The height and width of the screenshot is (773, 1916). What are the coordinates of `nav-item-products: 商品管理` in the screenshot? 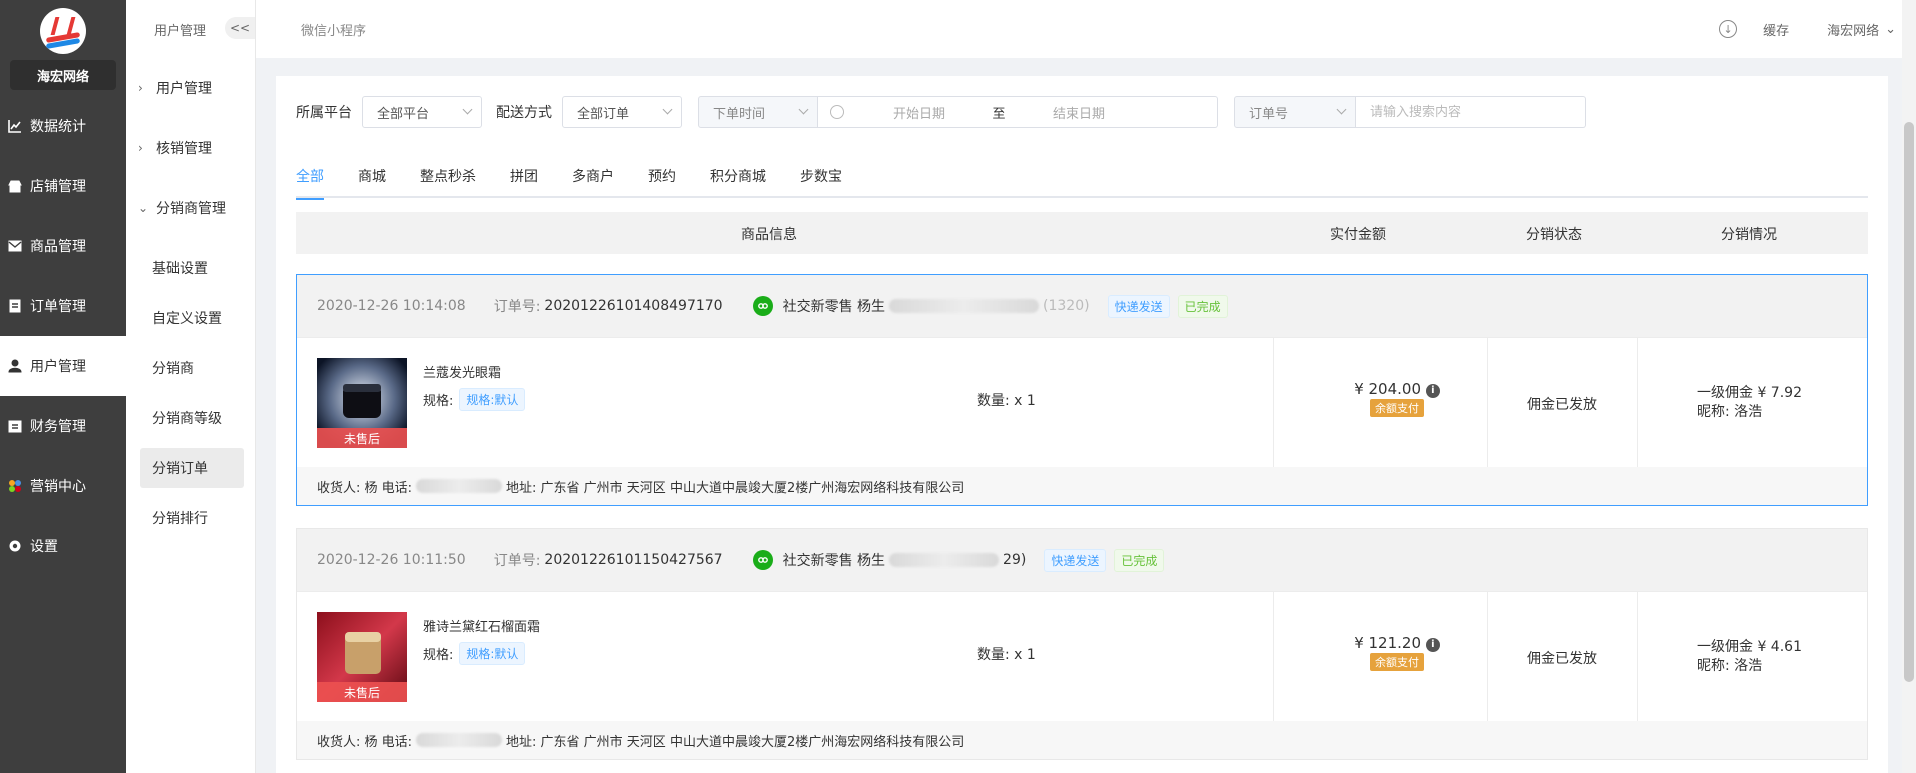 It's located at (63, 246).